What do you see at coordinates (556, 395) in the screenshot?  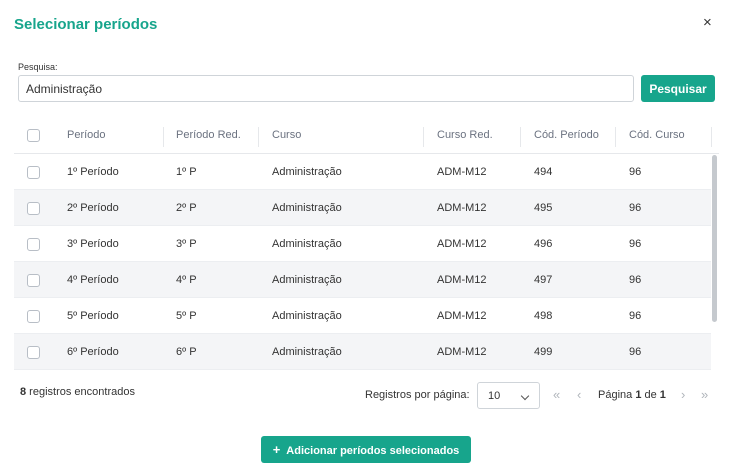 I see `first-page-icon: «` at bounding box center [556, 395].